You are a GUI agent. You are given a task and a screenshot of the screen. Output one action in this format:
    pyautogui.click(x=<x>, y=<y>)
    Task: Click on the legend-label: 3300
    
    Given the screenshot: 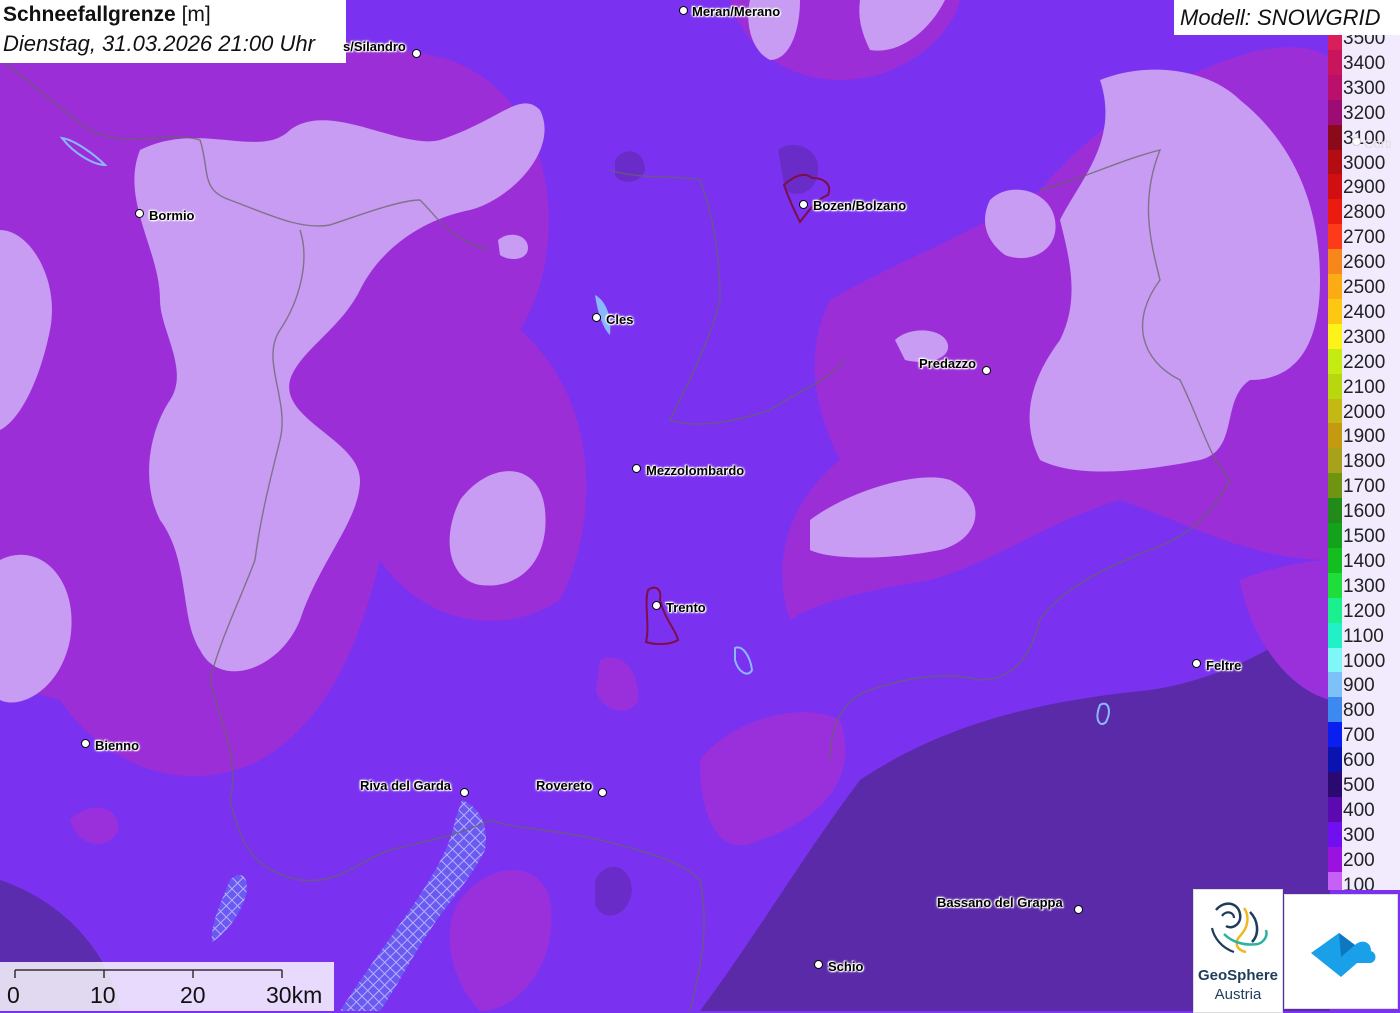 What is the action you would take?
    pyautogui.click(x=1364, y=88)
    